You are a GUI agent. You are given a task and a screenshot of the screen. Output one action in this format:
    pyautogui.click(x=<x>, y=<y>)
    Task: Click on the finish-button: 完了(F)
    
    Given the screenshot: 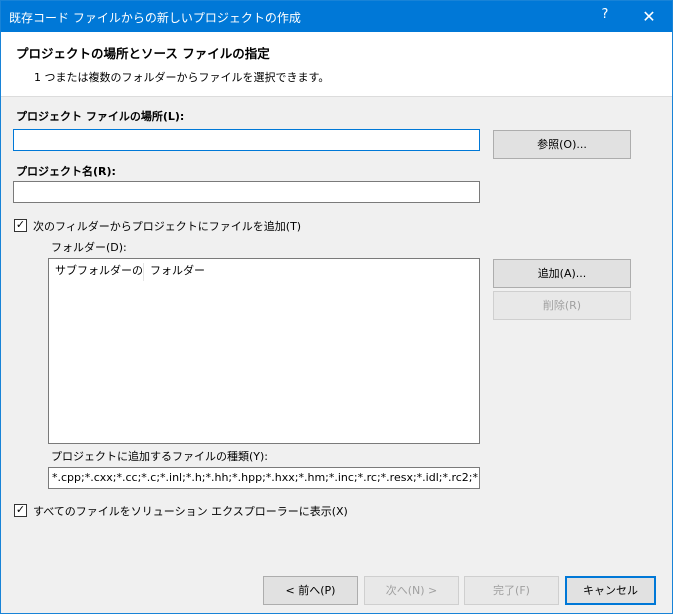 What is the action you would take?
    pyautogui.click(x=511, y=590)
    